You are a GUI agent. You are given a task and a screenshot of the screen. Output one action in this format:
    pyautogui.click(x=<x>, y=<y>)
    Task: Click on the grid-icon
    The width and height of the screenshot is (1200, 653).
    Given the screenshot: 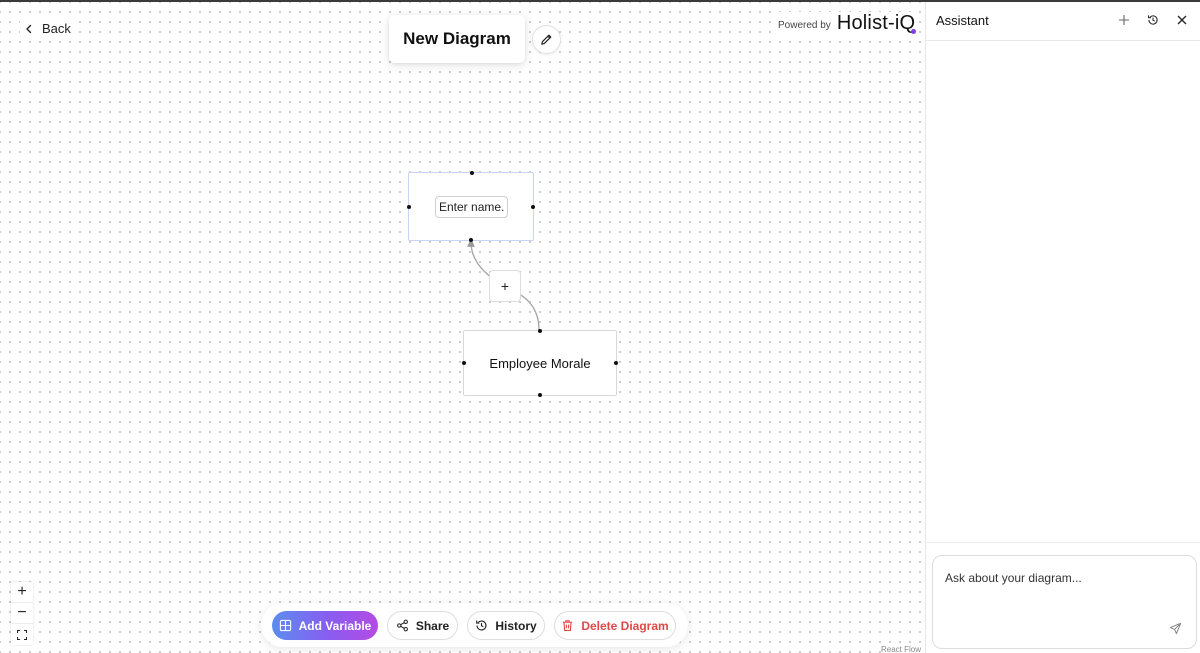 What is the action you would take?
    pyautogui.click(x=285, y=625)
    